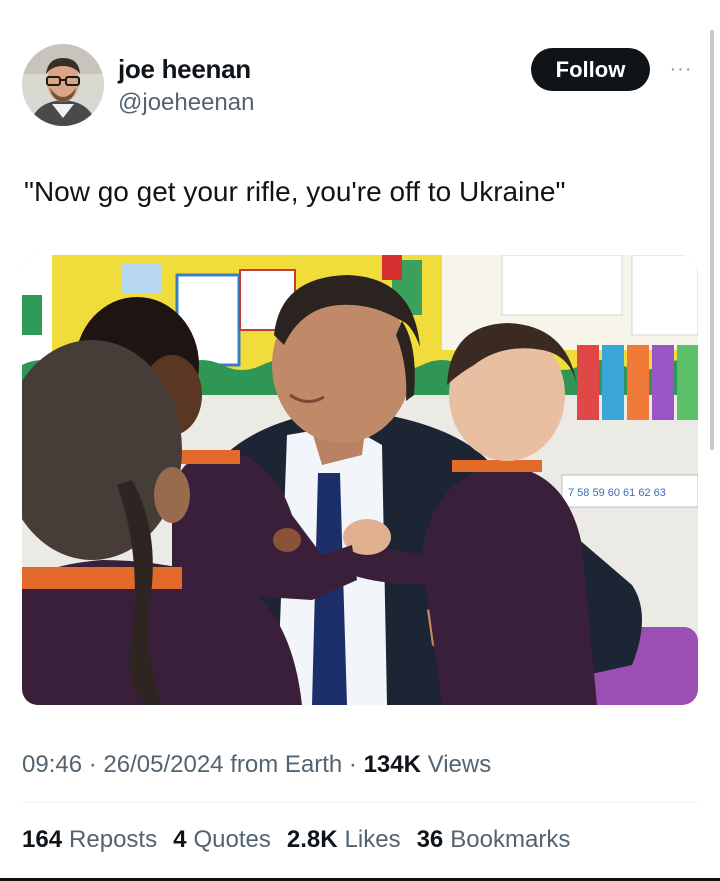 The image size is (720, 881). What do you see at coordinates (372, 839) in the screenshot?
I see `likes-label: Likes` at bounding box center [372, 839].